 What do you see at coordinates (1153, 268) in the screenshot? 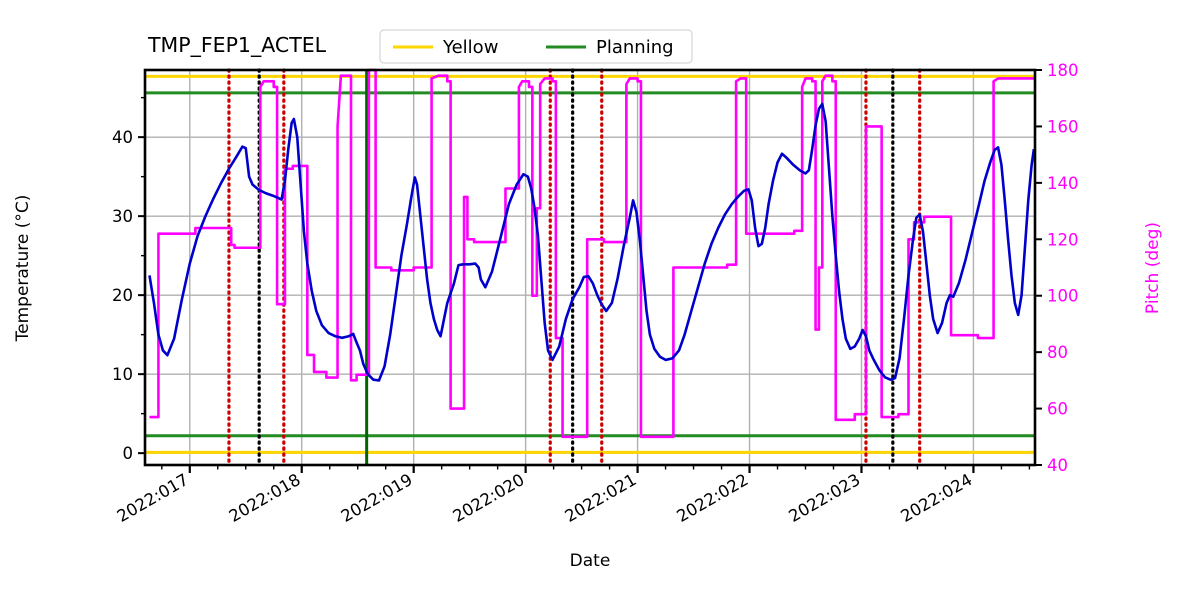
I see `y-axis-label-right: Pitch (deg)` at bounding box center [1153, 268].